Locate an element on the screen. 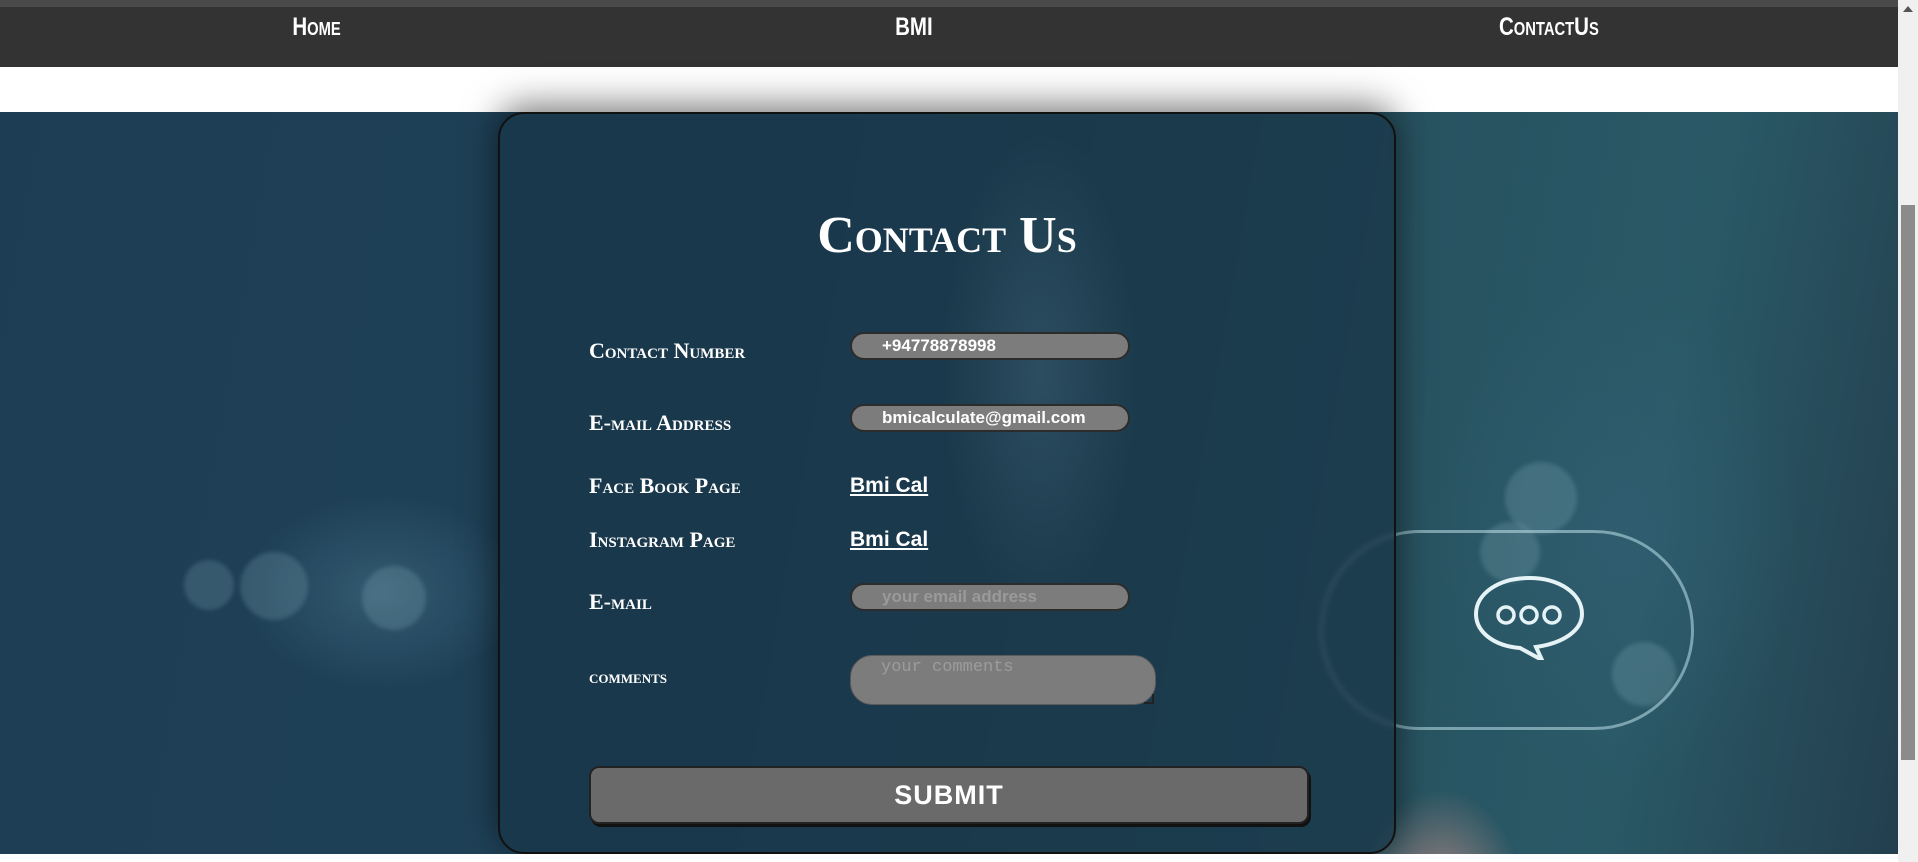 The image size is (1918, 862). page-scrollbar is located at coordinates (1908, 431).